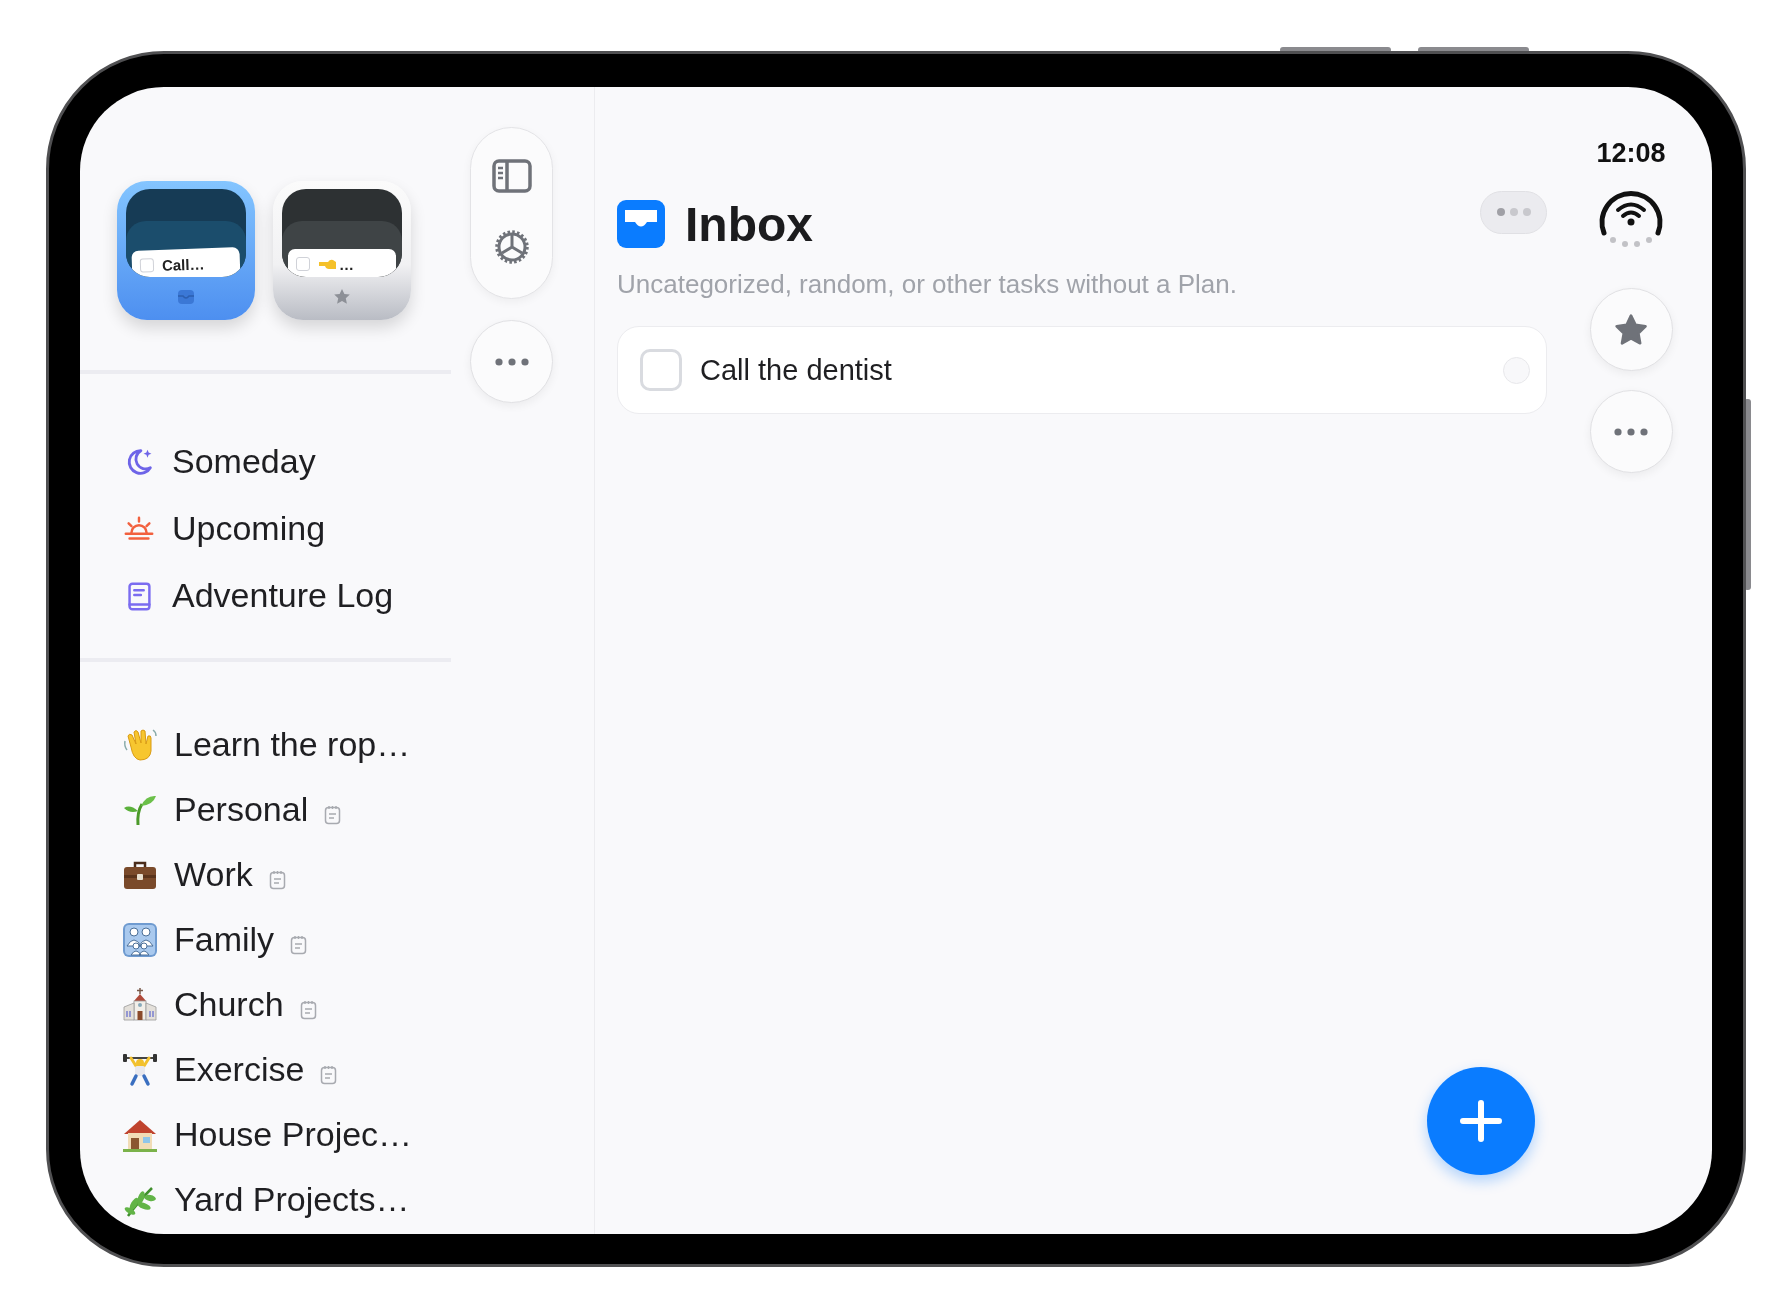 Image resolution: width=1786 pixels, height=1306 pixels. What do you see at coordinates (213, 874) in the screenshot?
I see `project-item: Work` at bounding box center [213, 874].